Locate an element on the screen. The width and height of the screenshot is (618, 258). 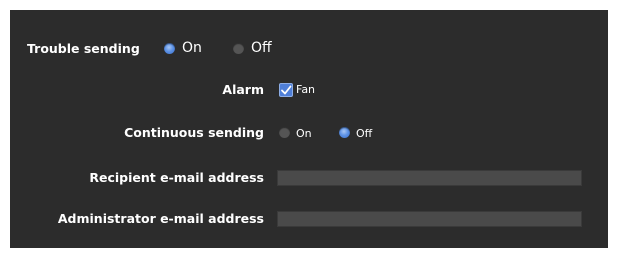
alarm-label: Alarm is located at coordinates (243, 89).